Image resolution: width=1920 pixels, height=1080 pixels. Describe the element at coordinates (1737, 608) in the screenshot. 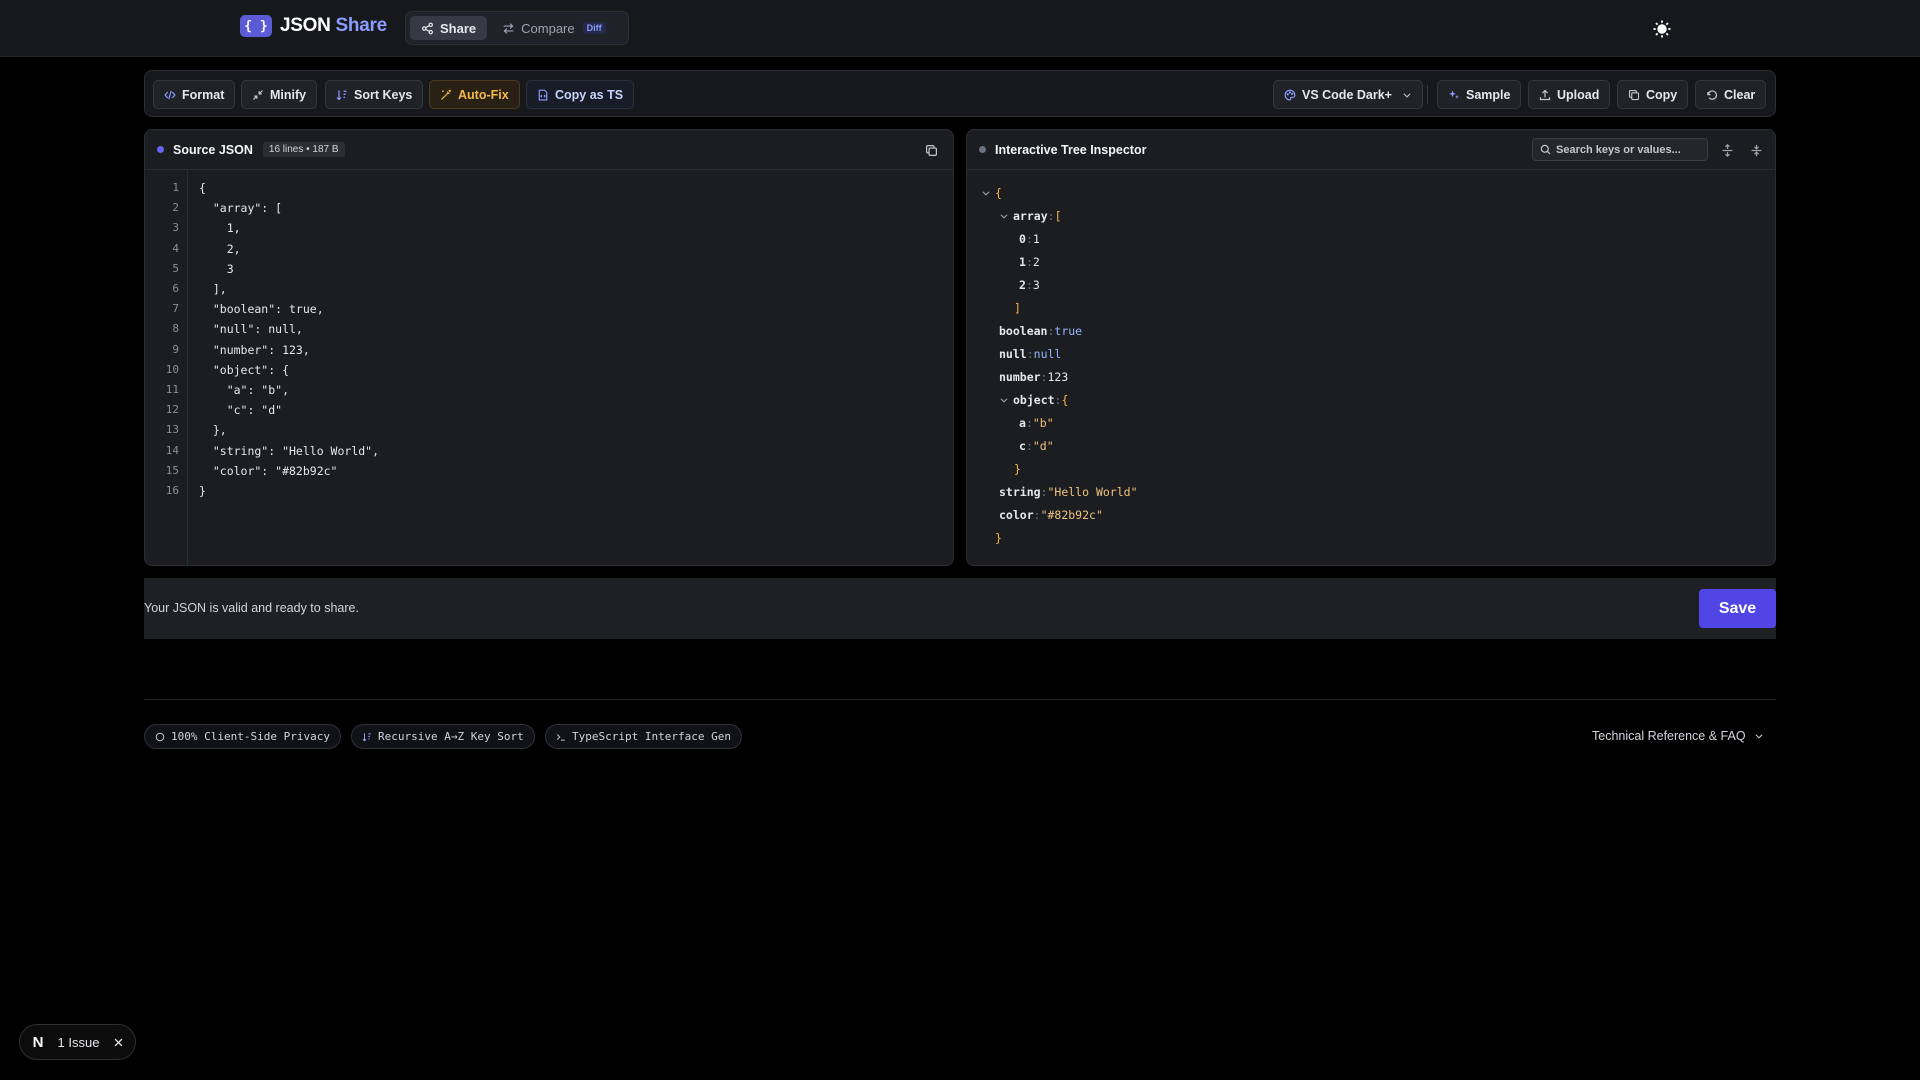

I see `save-button: Save` at that location.